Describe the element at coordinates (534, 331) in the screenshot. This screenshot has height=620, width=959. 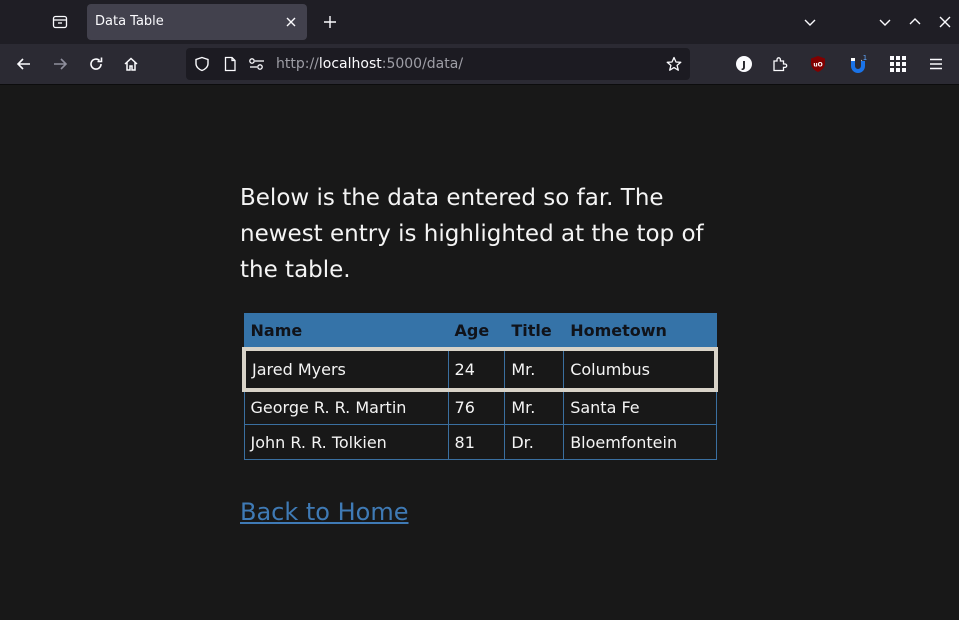
I see `header-title: Title` at that location.